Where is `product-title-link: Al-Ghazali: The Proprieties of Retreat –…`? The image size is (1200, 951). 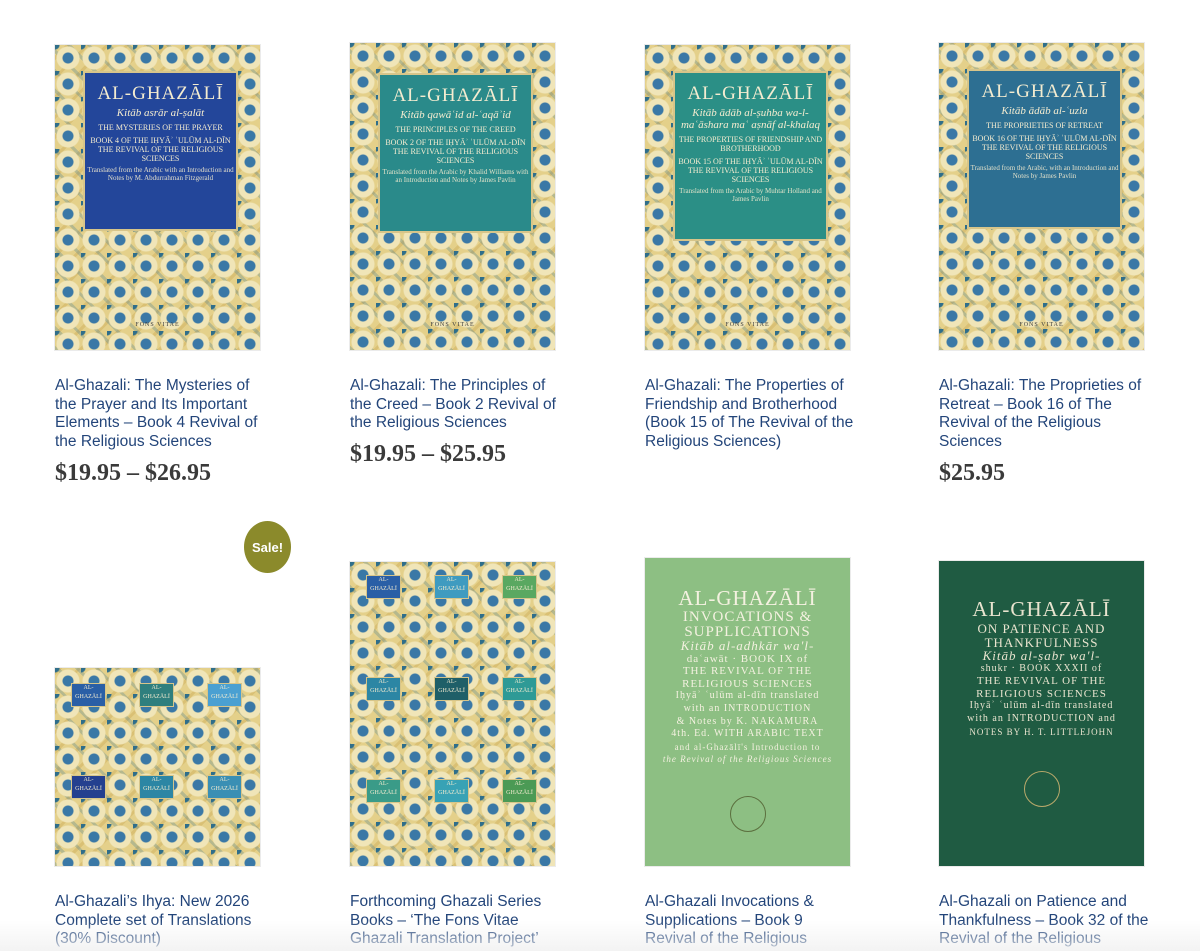 product-title-link: Al-Ghazali: The Proprieties of Retreat –… is located at coordinates (1044, 414).